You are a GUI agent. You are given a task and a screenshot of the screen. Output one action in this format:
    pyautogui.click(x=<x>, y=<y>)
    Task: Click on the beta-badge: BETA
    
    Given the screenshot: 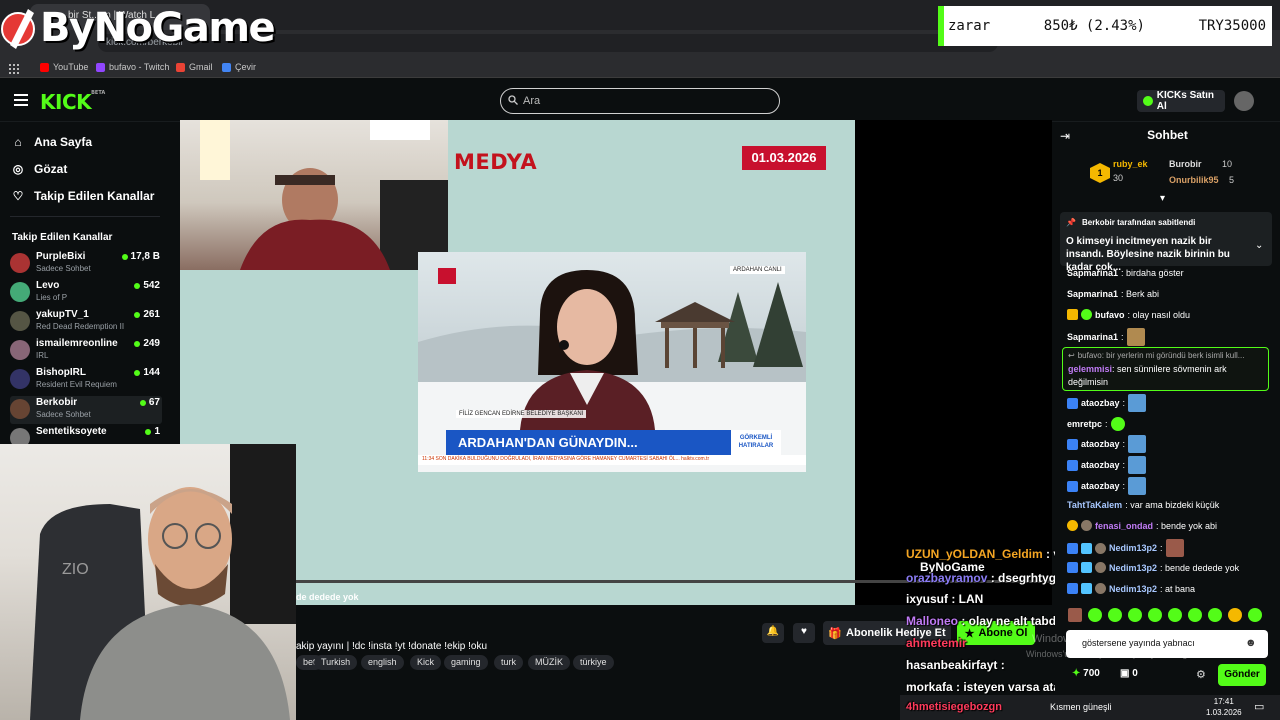 What is the action you would take?
    pyautogui.click(x=98, y=93)
    